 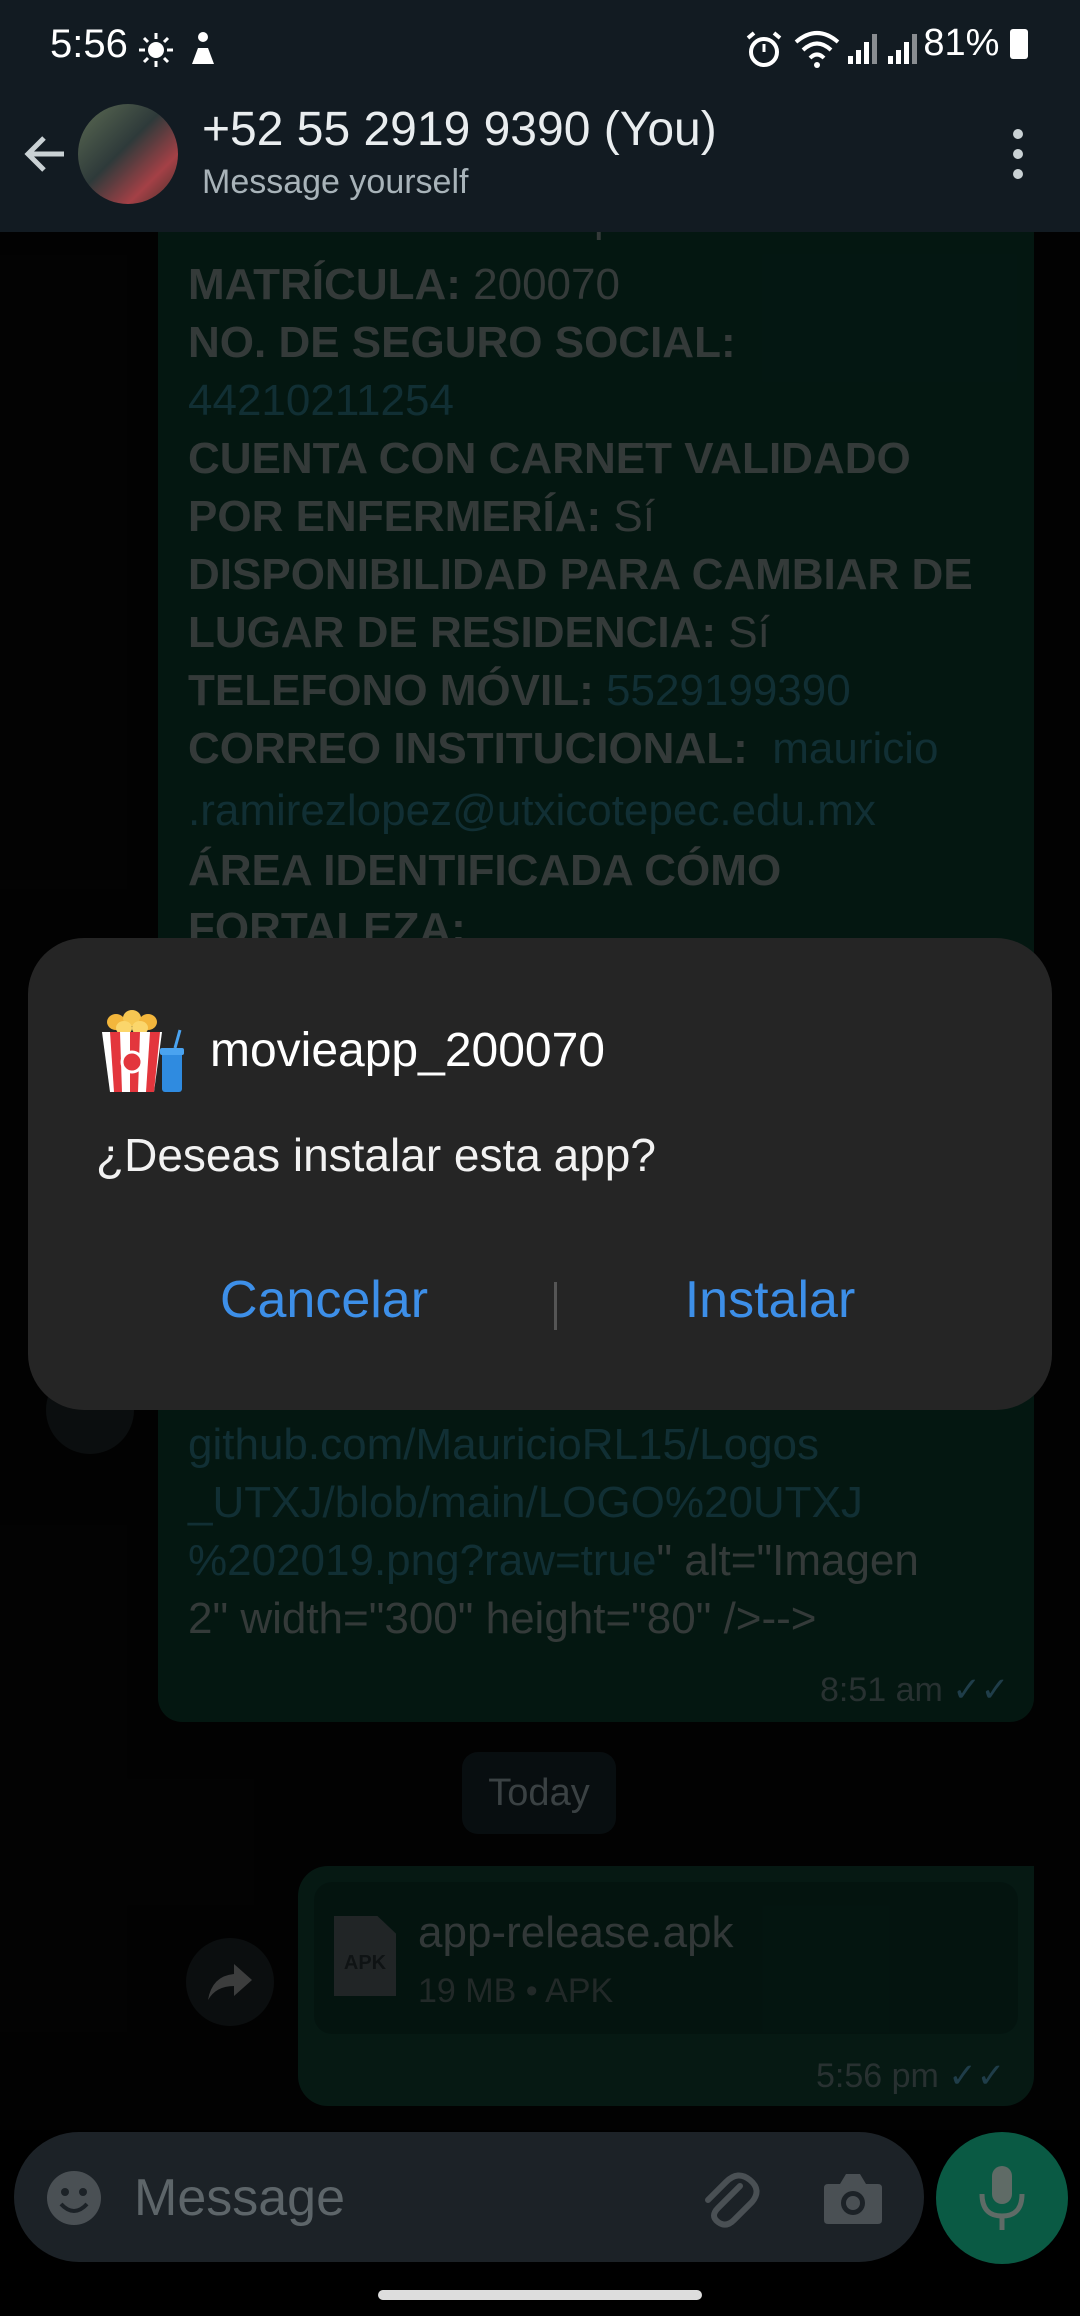 I want to click on message-input: Message, so click(x=239, y=2198).